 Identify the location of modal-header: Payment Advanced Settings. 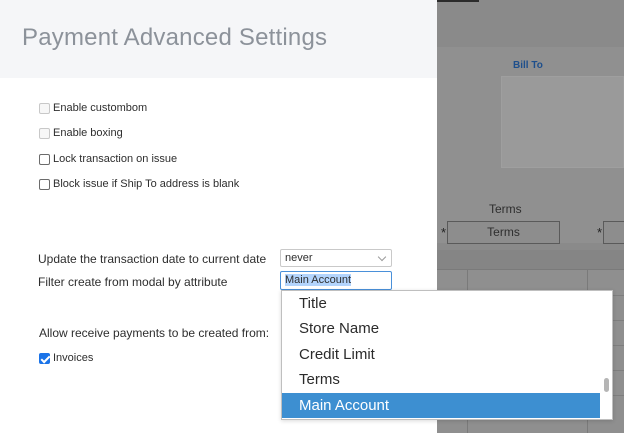
(218, 39).